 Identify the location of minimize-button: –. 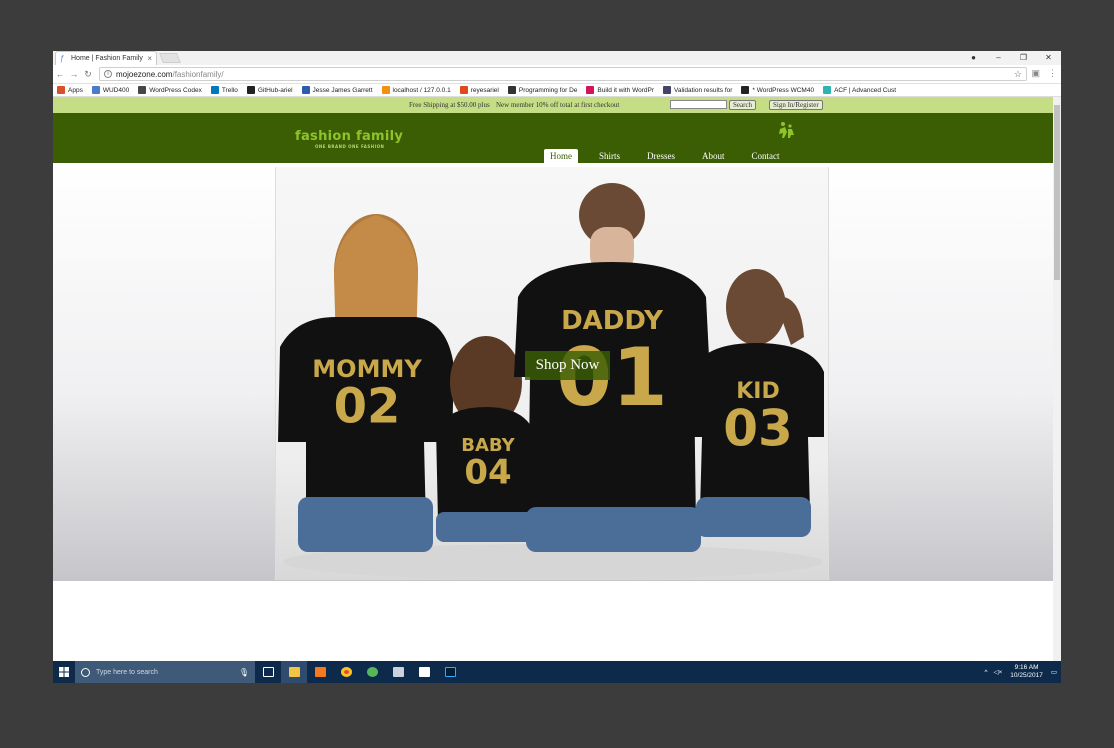
(998, 57).